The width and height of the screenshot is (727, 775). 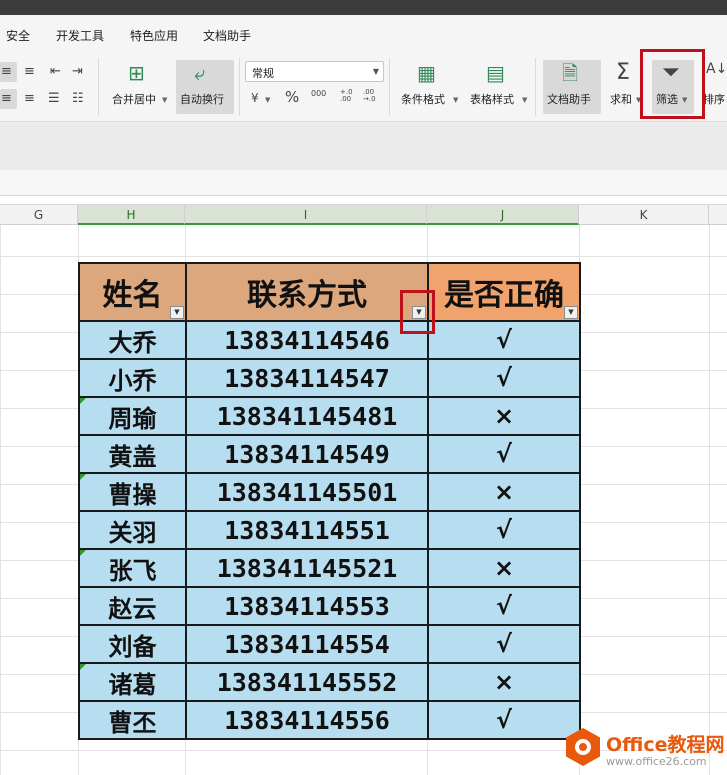 I want to click on tab-security: 安全, so click(x=18, y=35).